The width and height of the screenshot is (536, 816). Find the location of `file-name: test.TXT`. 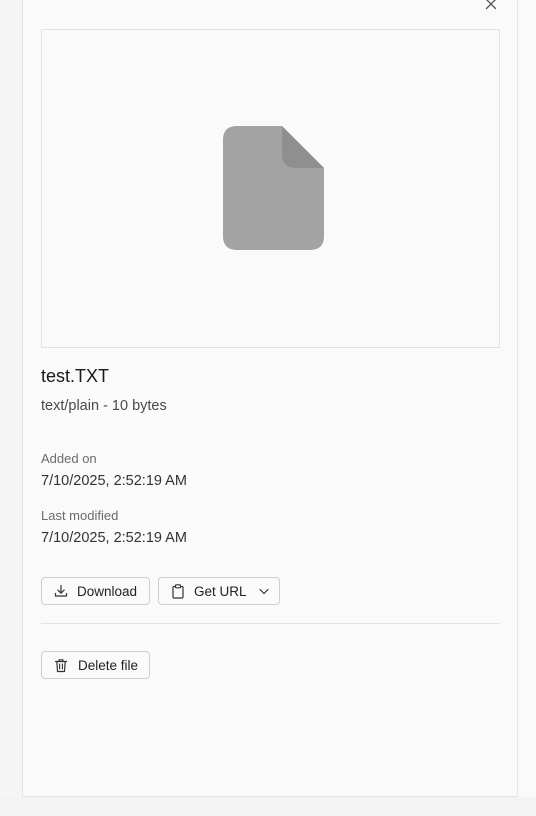

file-name: test.TXT is located at coordinates (75, 376).